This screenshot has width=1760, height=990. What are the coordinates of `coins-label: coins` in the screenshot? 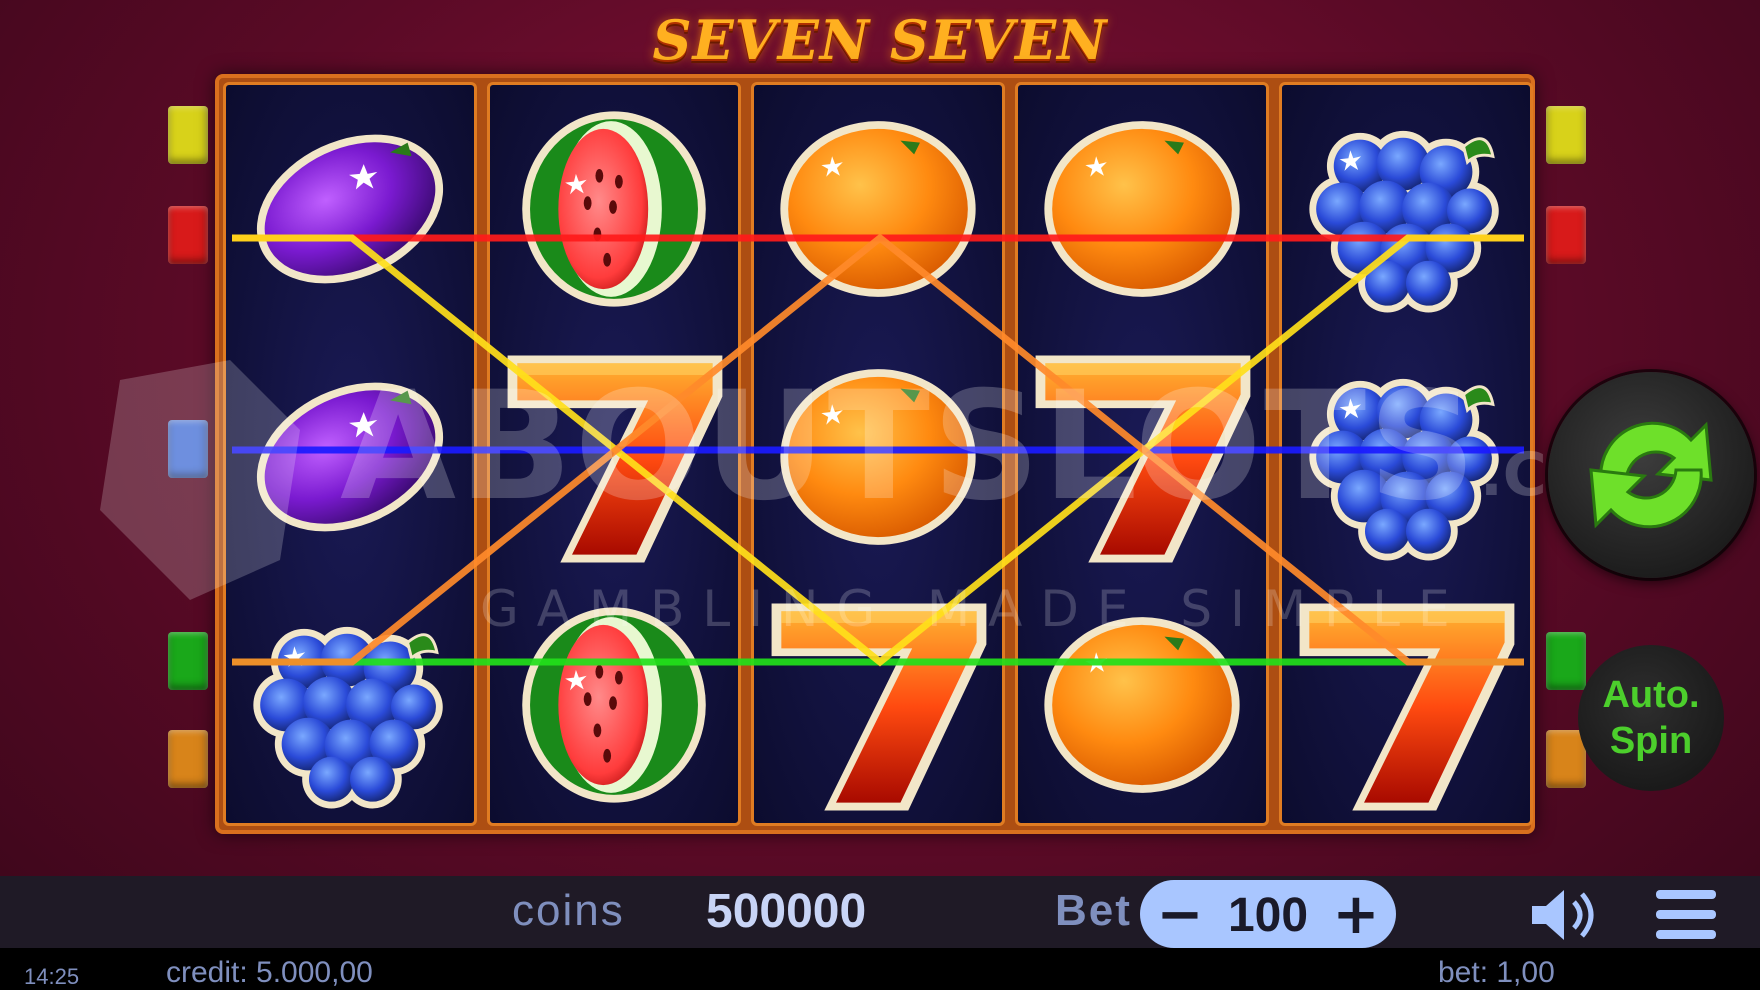 It's located at (568, 910).